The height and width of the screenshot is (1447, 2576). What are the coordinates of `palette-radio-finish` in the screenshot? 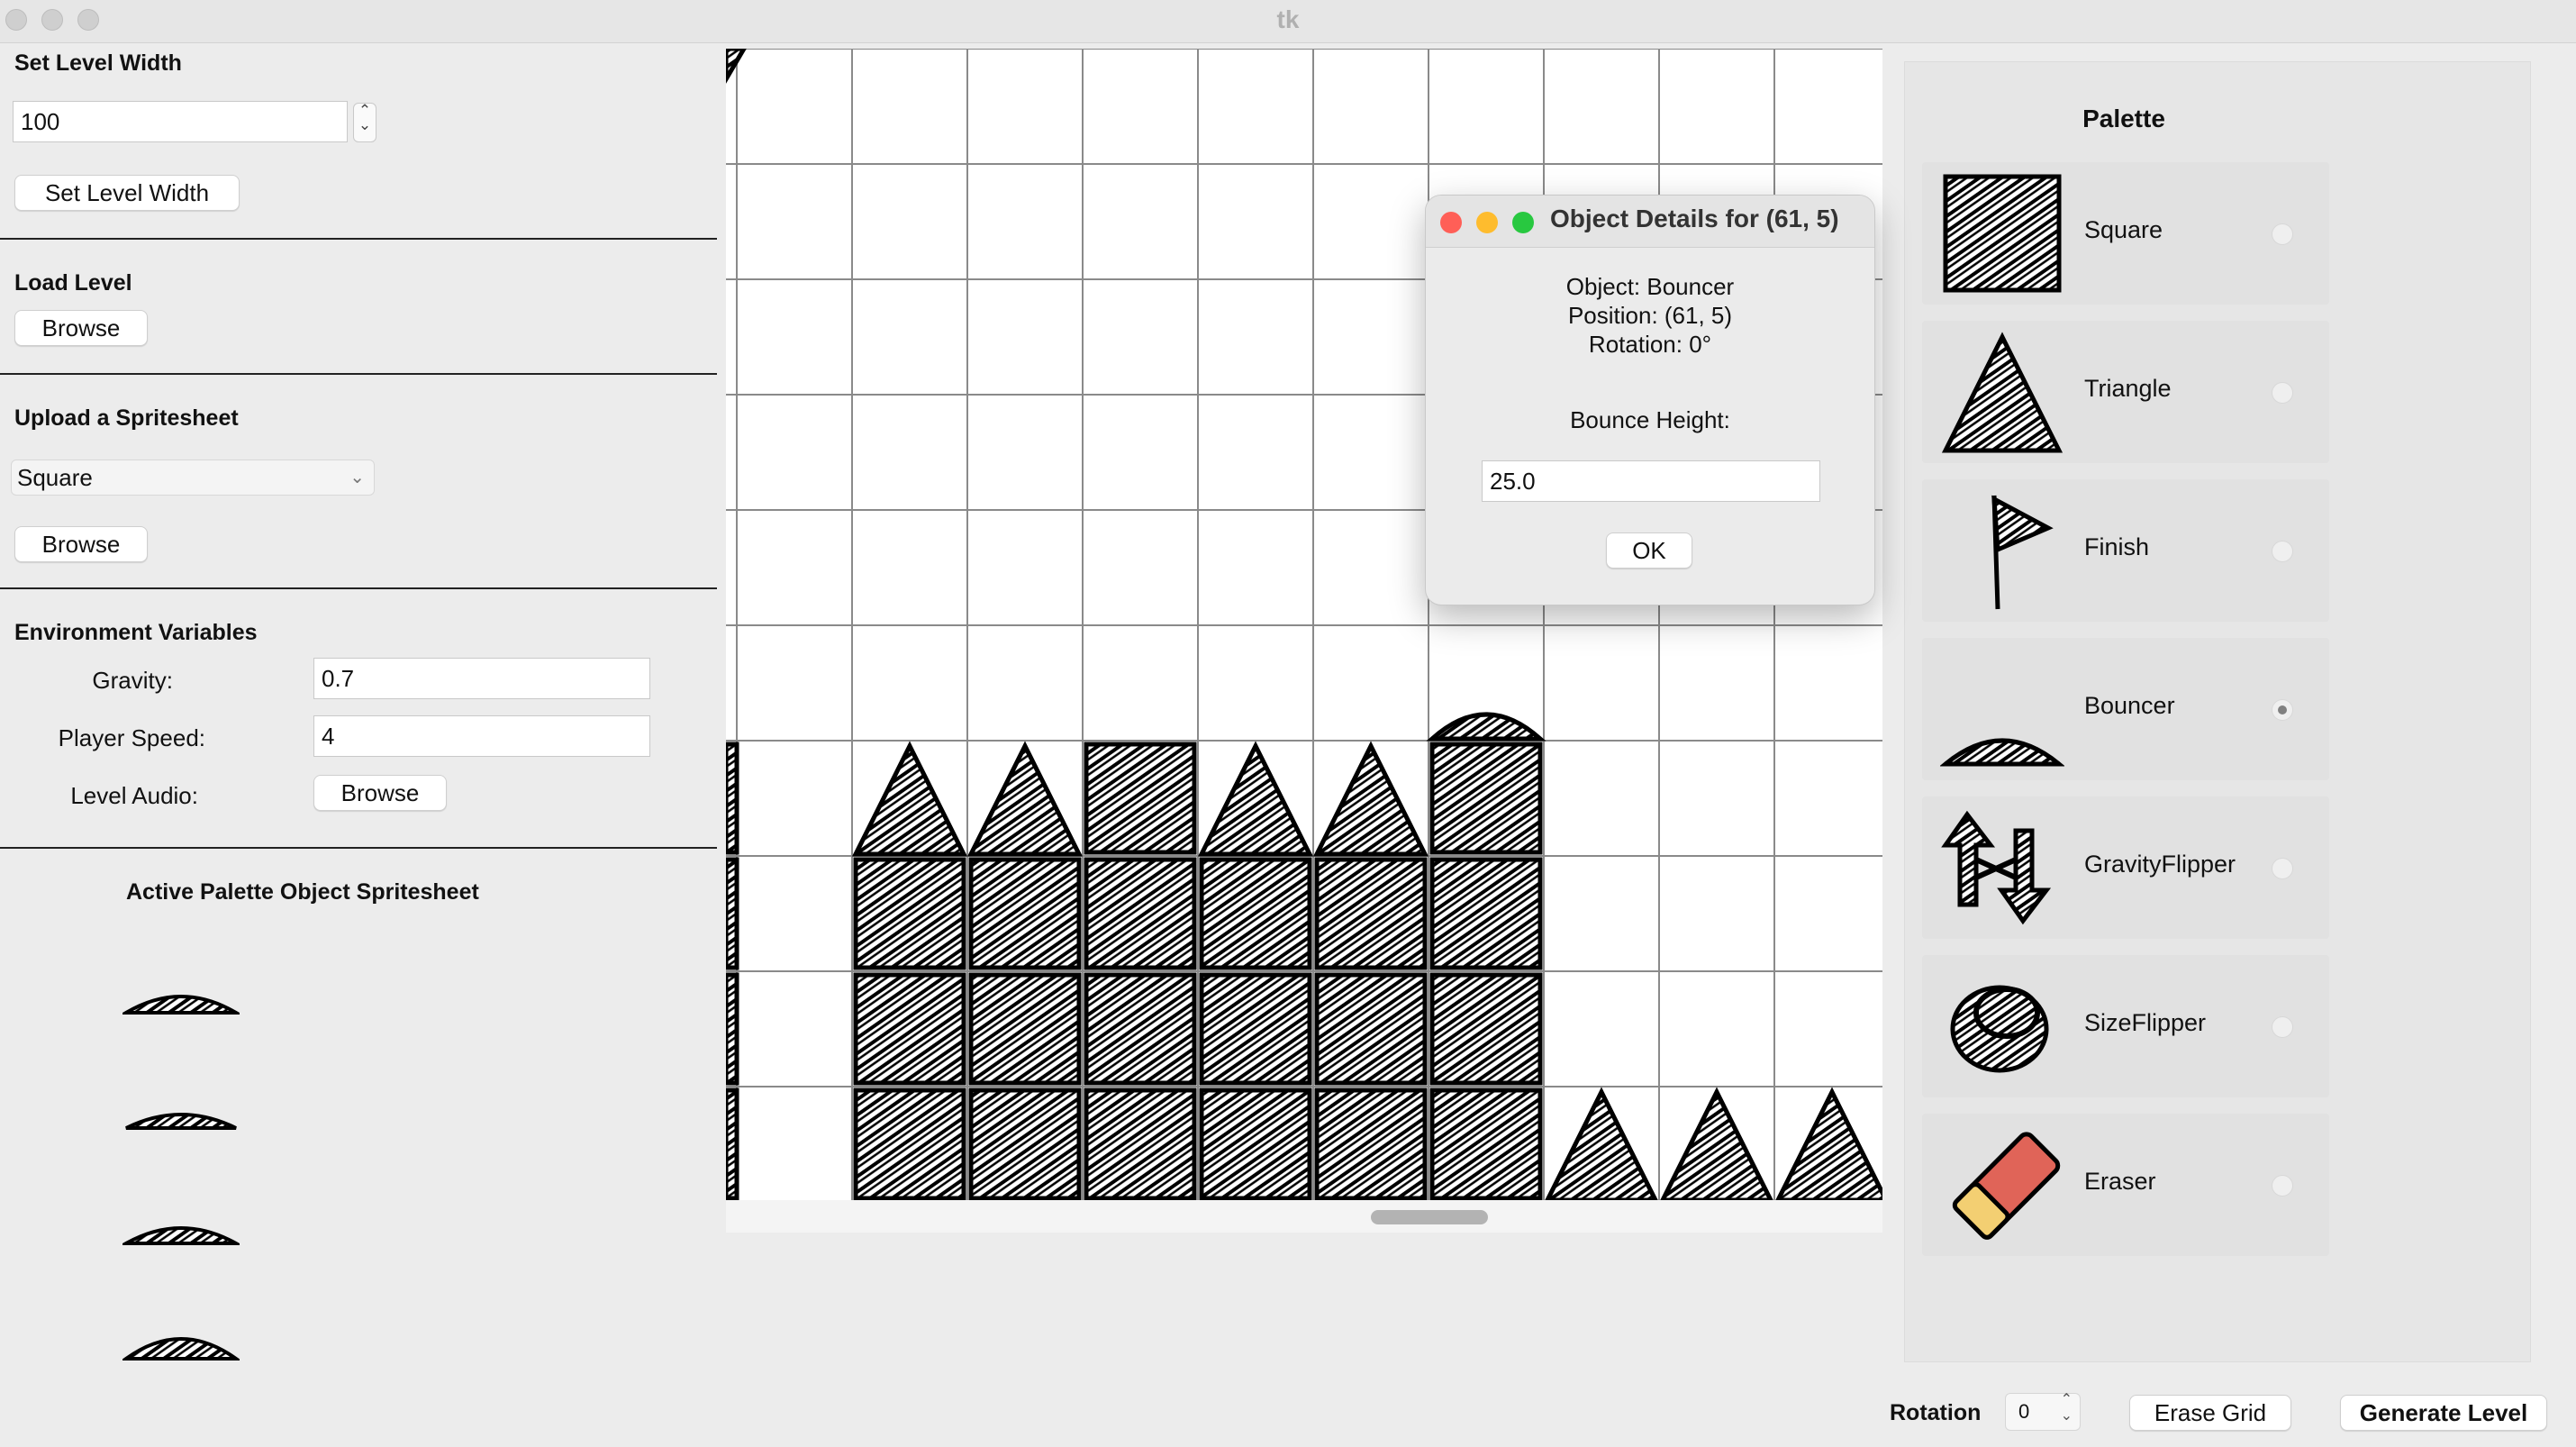 It's located at (2282, 551).